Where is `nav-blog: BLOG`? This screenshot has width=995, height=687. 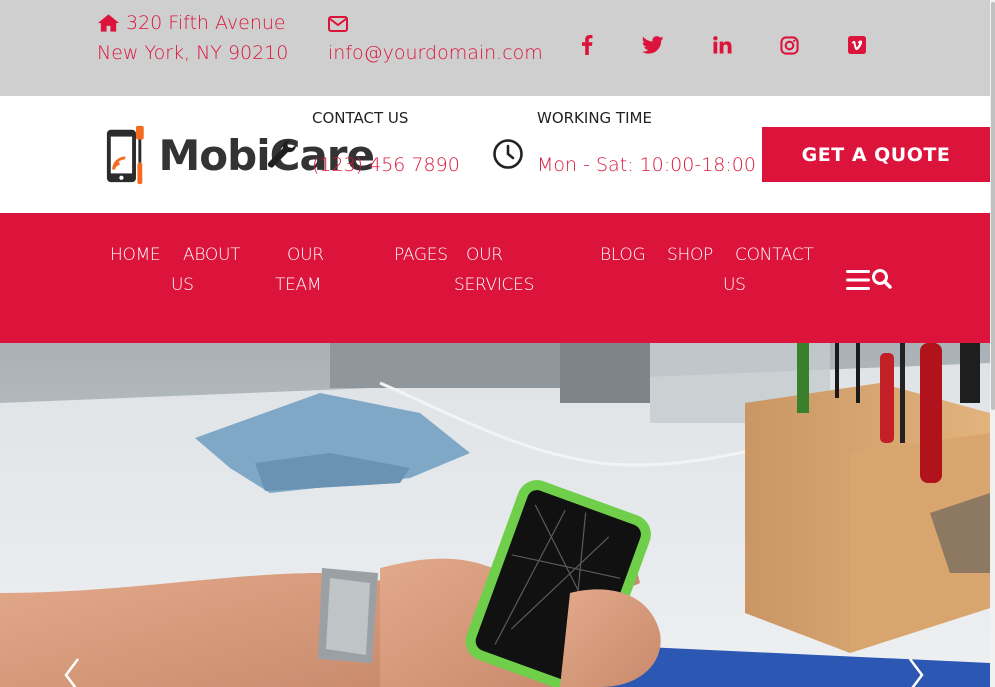 nav-blog: BLOG is located at coordinates (623, 255).